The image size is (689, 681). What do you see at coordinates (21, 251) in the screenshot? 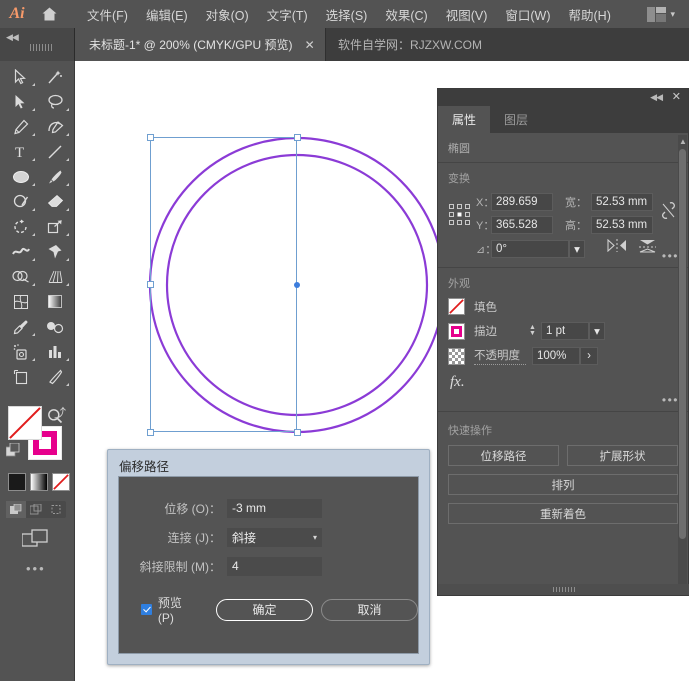
I see `width-tool` at bounding box center [21, 251].